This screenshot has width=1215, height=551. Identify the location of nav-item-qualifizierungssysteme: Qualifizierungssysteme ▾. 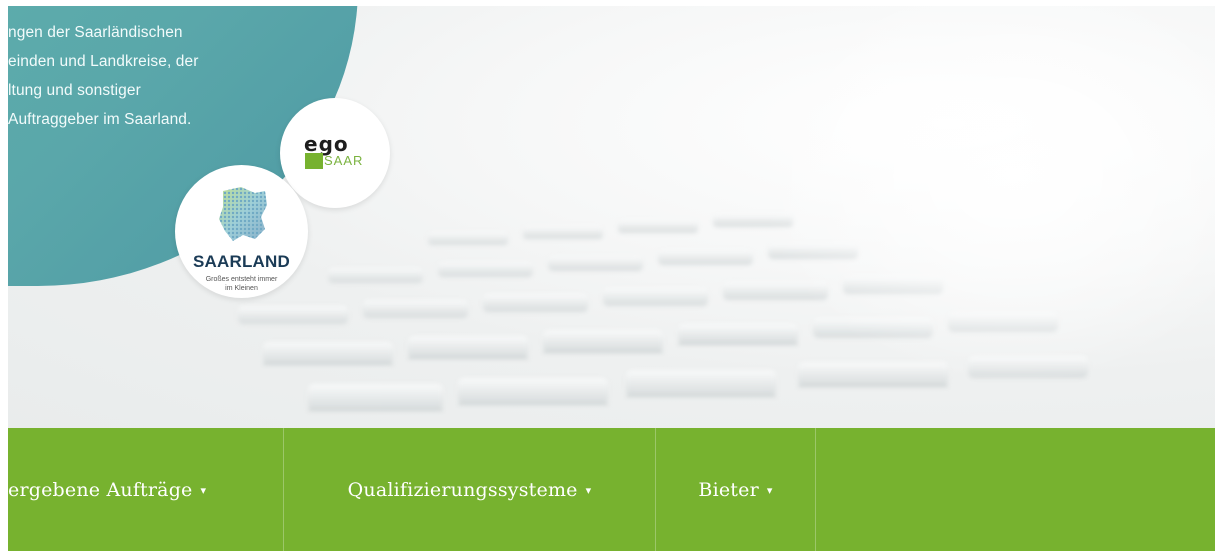
(470, 489).